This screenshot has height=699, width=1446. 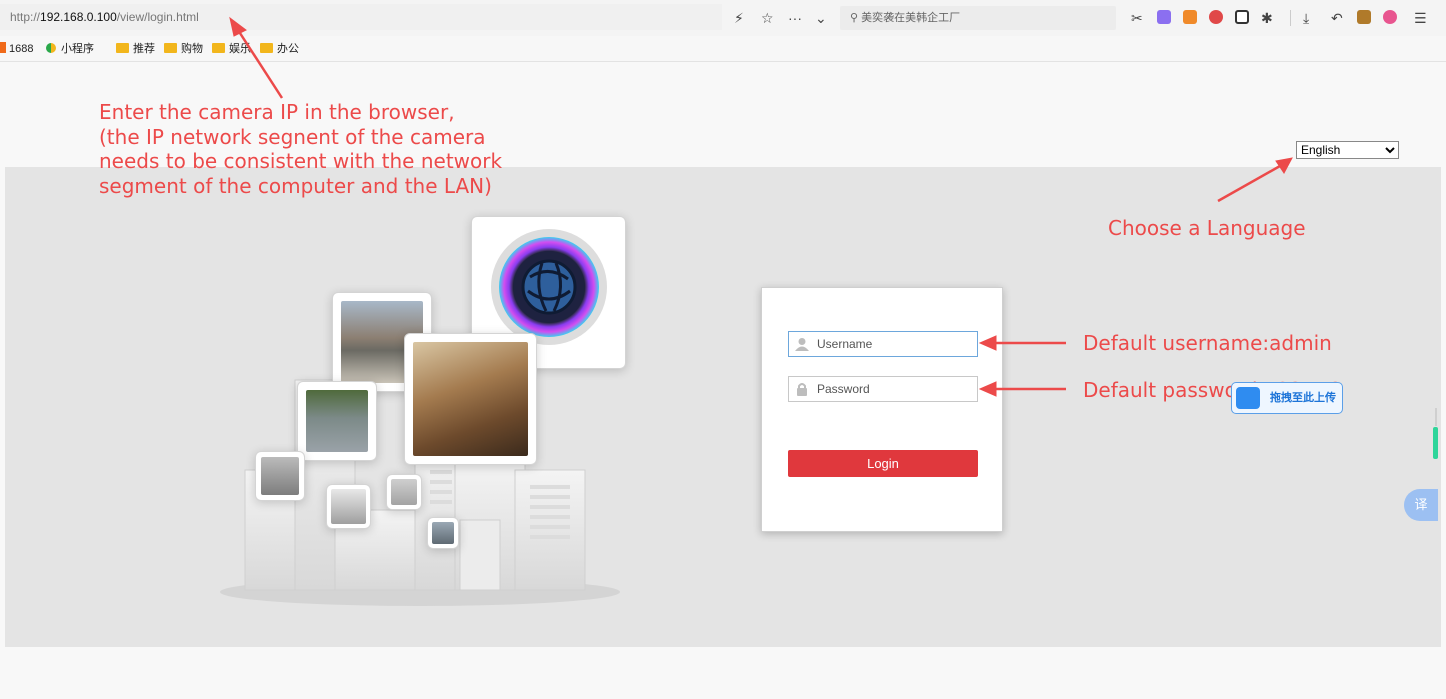 What do you see at coordinates (795, 18) in the screenshot?
I see `more-icon: ···` at bounding box center [795, 18].